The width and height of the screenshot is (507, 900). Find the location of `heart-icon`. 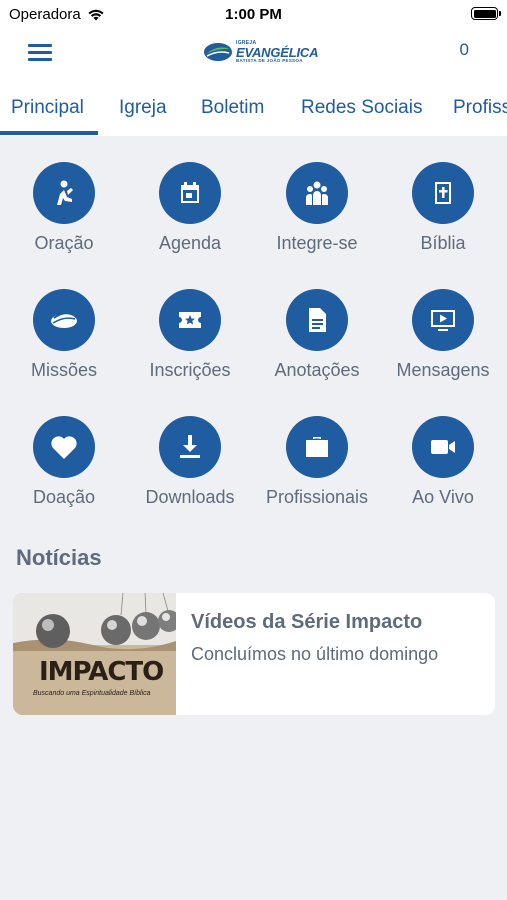

heart-icon is located at coordinates (64, 447).